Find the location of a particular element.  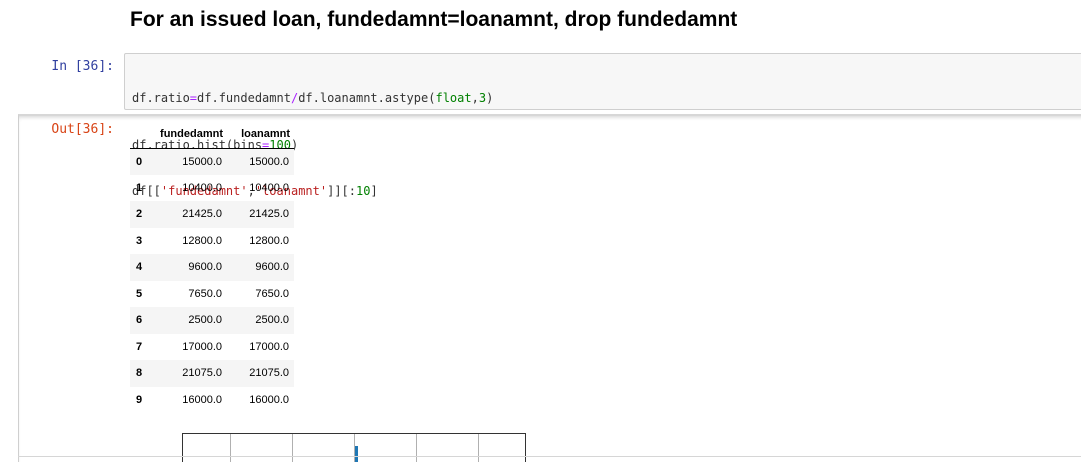

table-row: 8 21075.0 21075.0 is located at coordinates (212, 373).